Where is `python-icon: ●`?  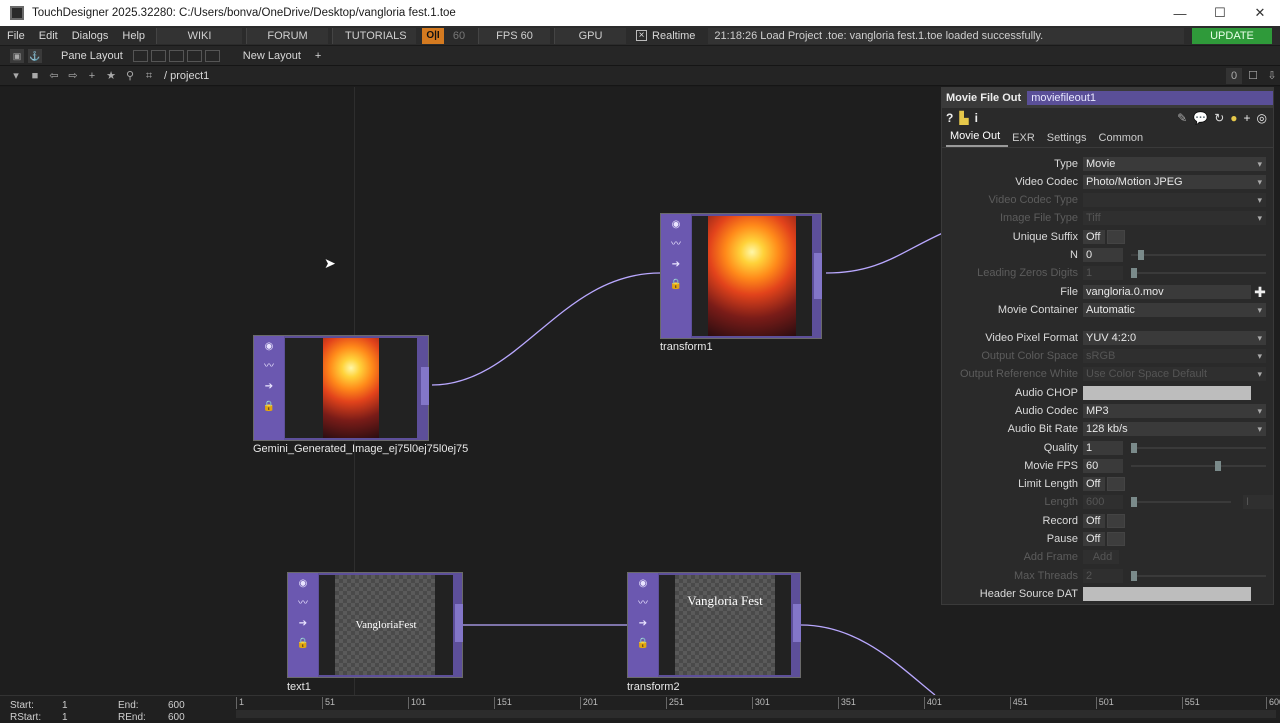 python-icon: ● is located at coordinates (1233, 118).